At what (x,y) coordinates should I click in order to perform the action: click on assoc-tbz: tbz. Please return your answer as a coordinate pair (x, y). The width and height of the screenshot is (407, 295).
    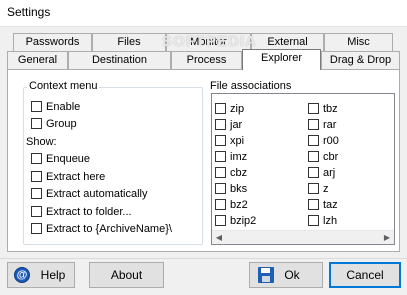
    Looking at the image, I should click on (323, 110).